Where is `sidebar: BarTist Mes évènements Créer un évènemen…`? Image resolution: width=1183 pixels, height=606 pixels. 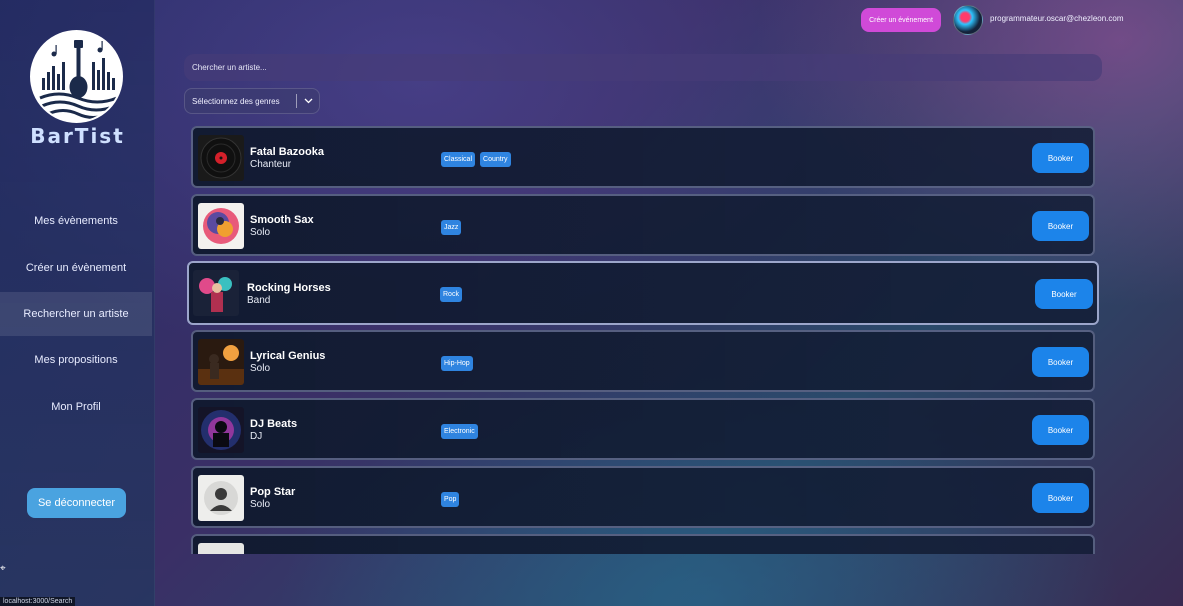 sidebar: BarTist Mes évènements Créer un évènemen… is located at coordinates (77, 303).